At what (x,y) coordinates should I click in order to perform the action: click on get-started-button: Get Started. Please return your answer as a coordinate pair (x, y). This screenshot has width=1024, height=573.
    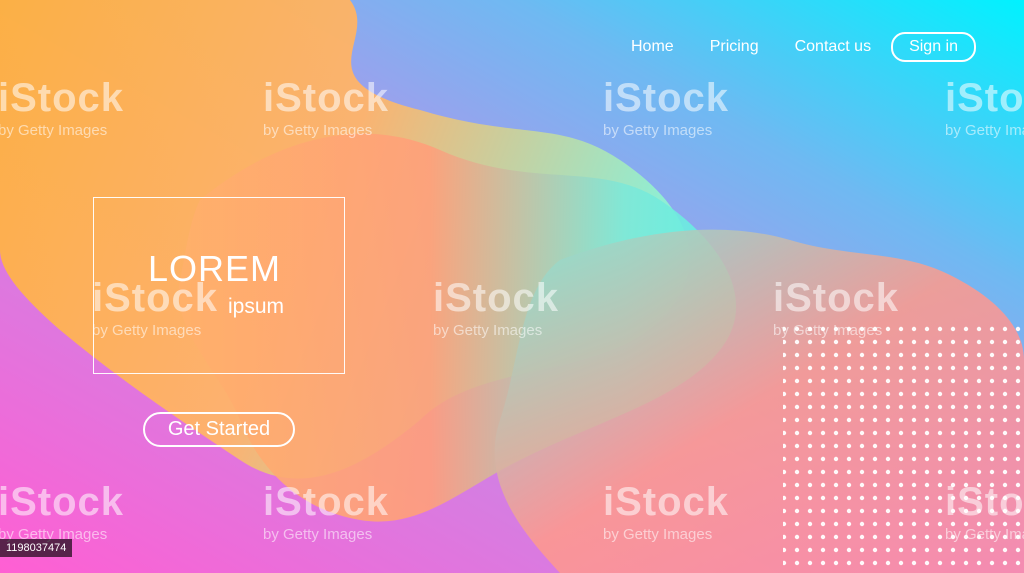
    Looking at the image, I should click on (219, 429).